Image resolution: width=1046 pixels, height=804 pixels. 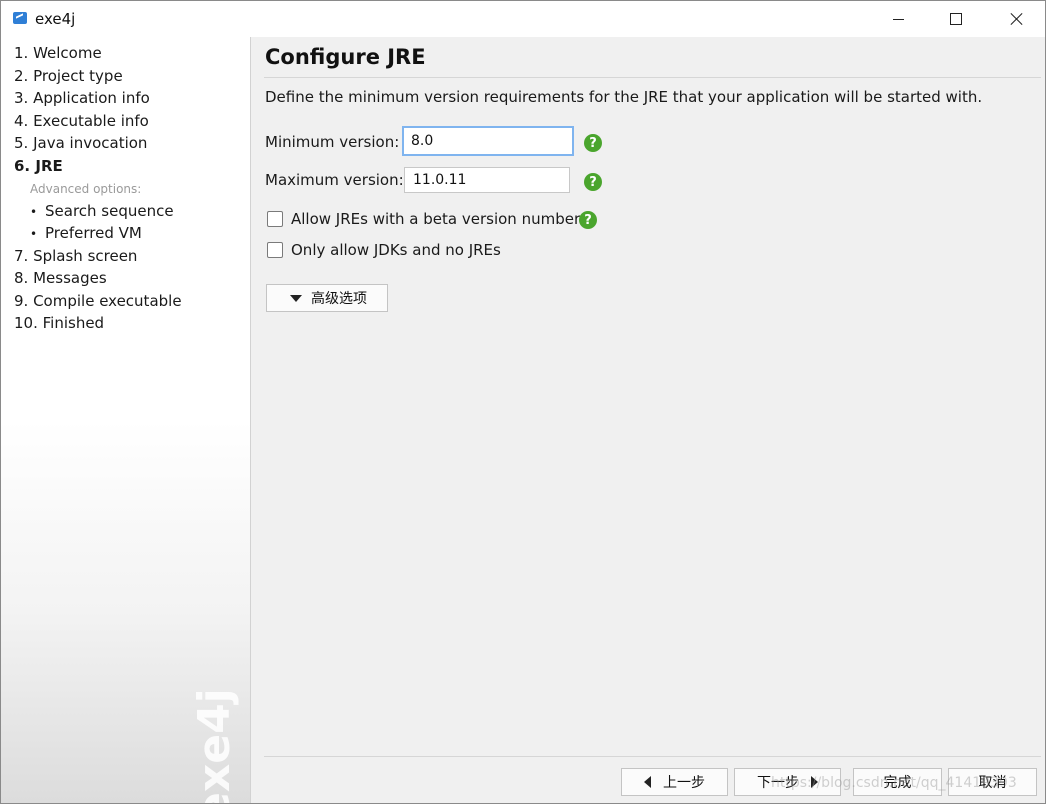 What do you see at coordinates (38, 166) in the screenshot?
I see `step-jre: 6. JRE` at bounding box center [38, 166].